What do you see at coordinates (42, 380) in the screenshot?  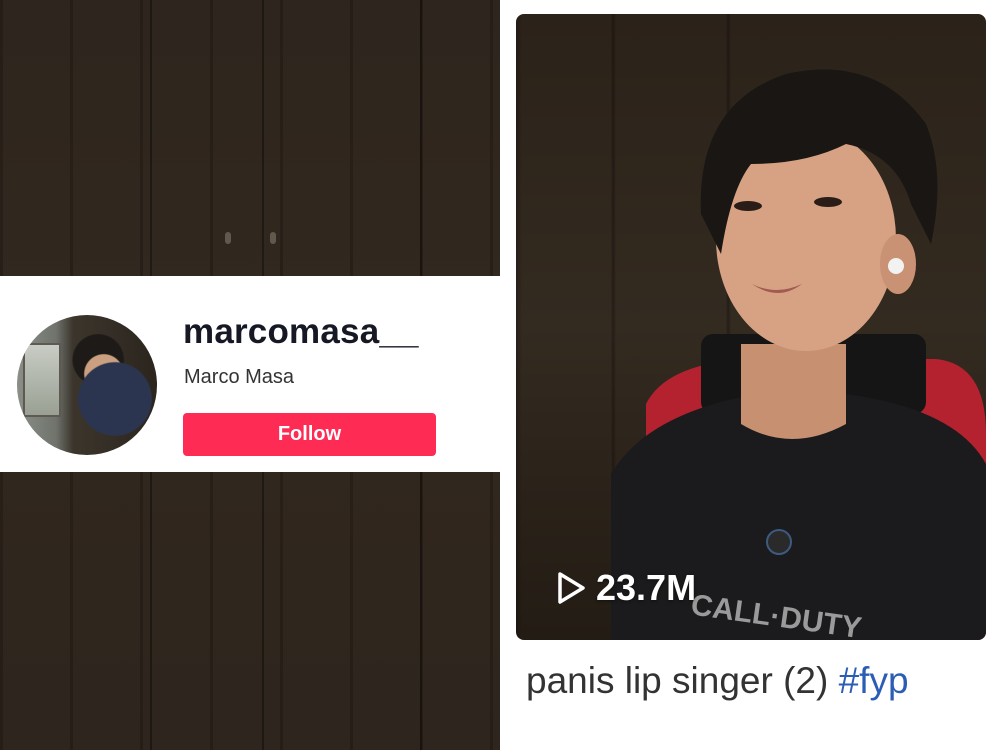 I see `avatar-window-detail` at bounding box center [42, 380].